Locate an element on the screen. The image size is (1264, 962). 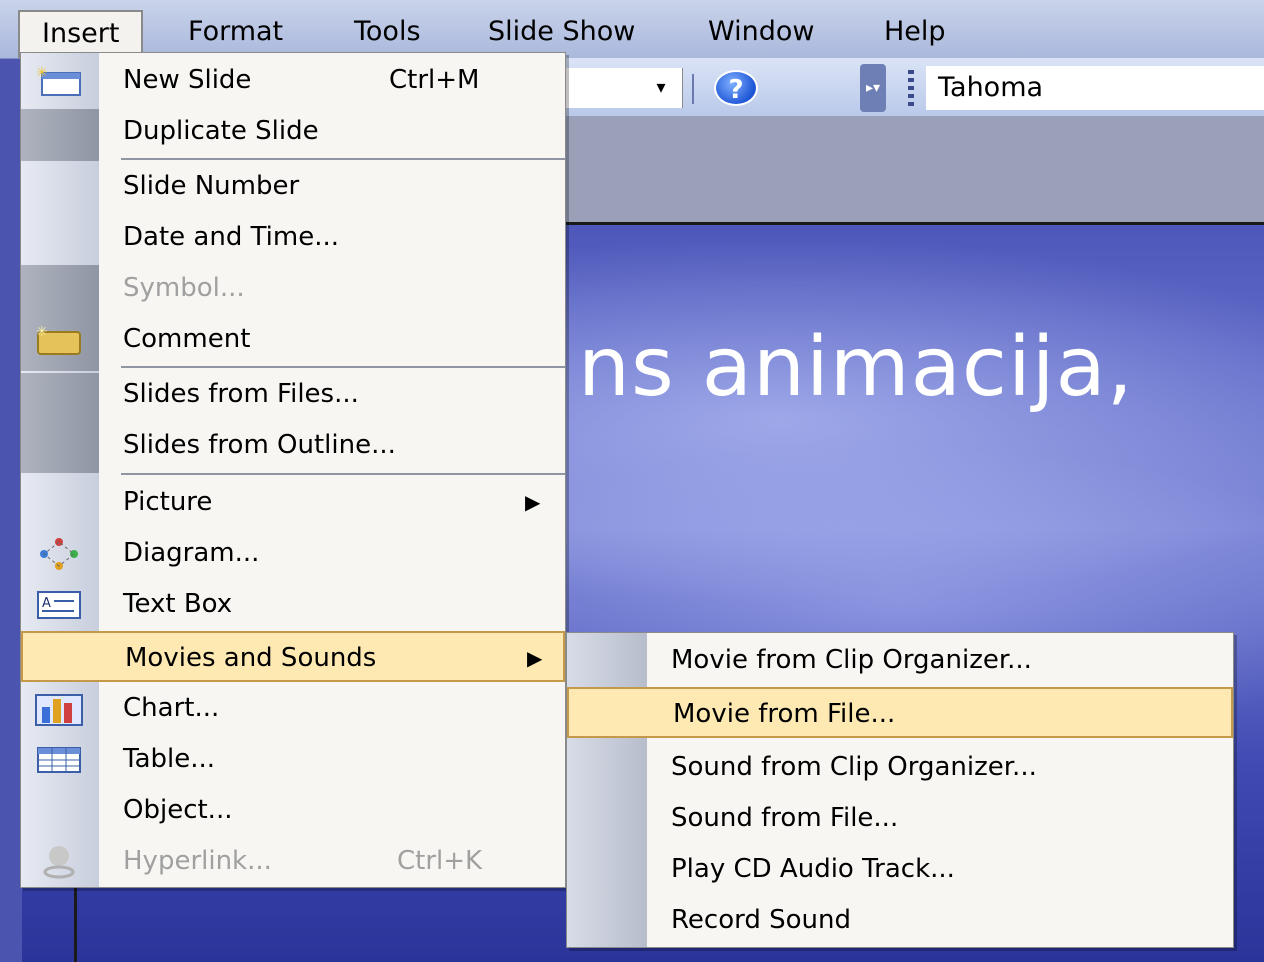
menu-item-label: Duplicate Slide is located at coordinates (221, 131).